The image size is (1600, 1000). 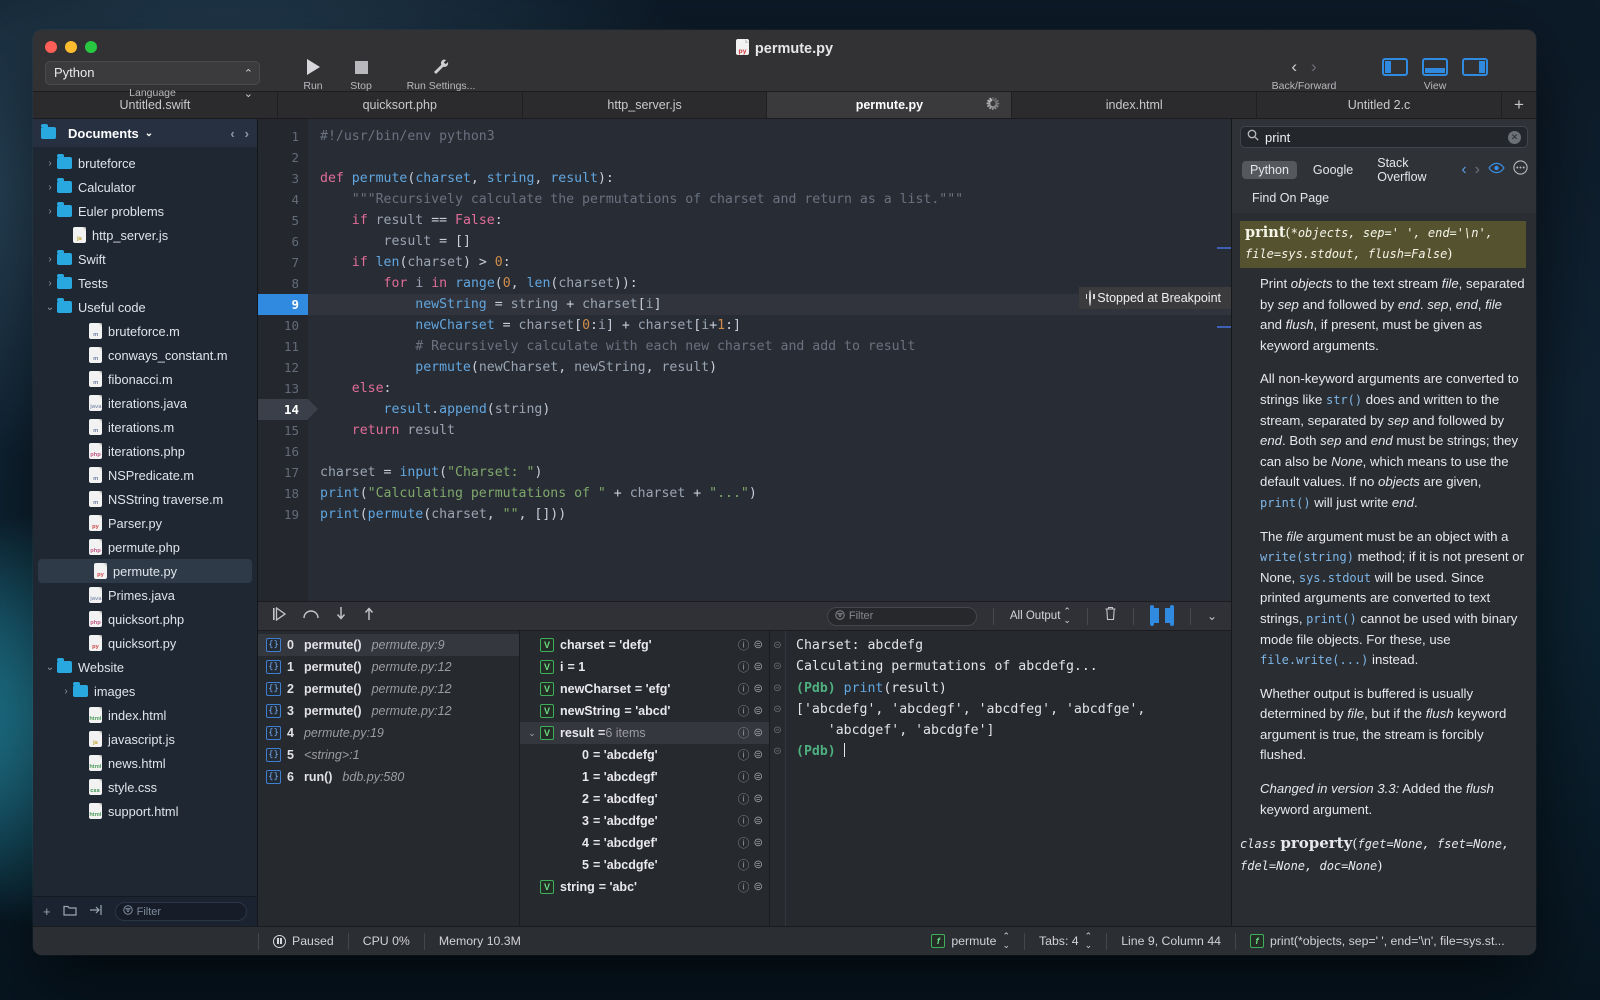 What do you see at coordinates (1169, 615) in the screenshot?
I see `toggle-console-view-button` at bounding box center [1169, 615].